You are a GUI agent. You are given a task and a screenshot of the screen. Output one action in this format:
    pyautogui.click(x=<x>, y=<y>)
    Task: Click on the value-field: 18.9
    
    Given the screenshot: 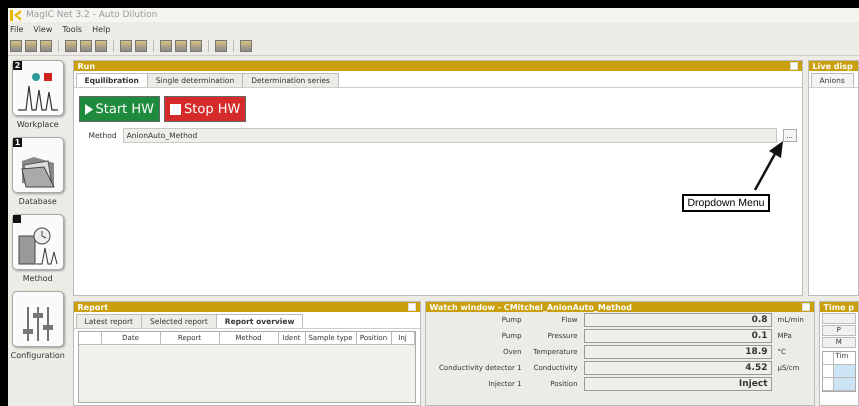 What is the action you would take?
    pyautogui.click(x=678, y=352)
    